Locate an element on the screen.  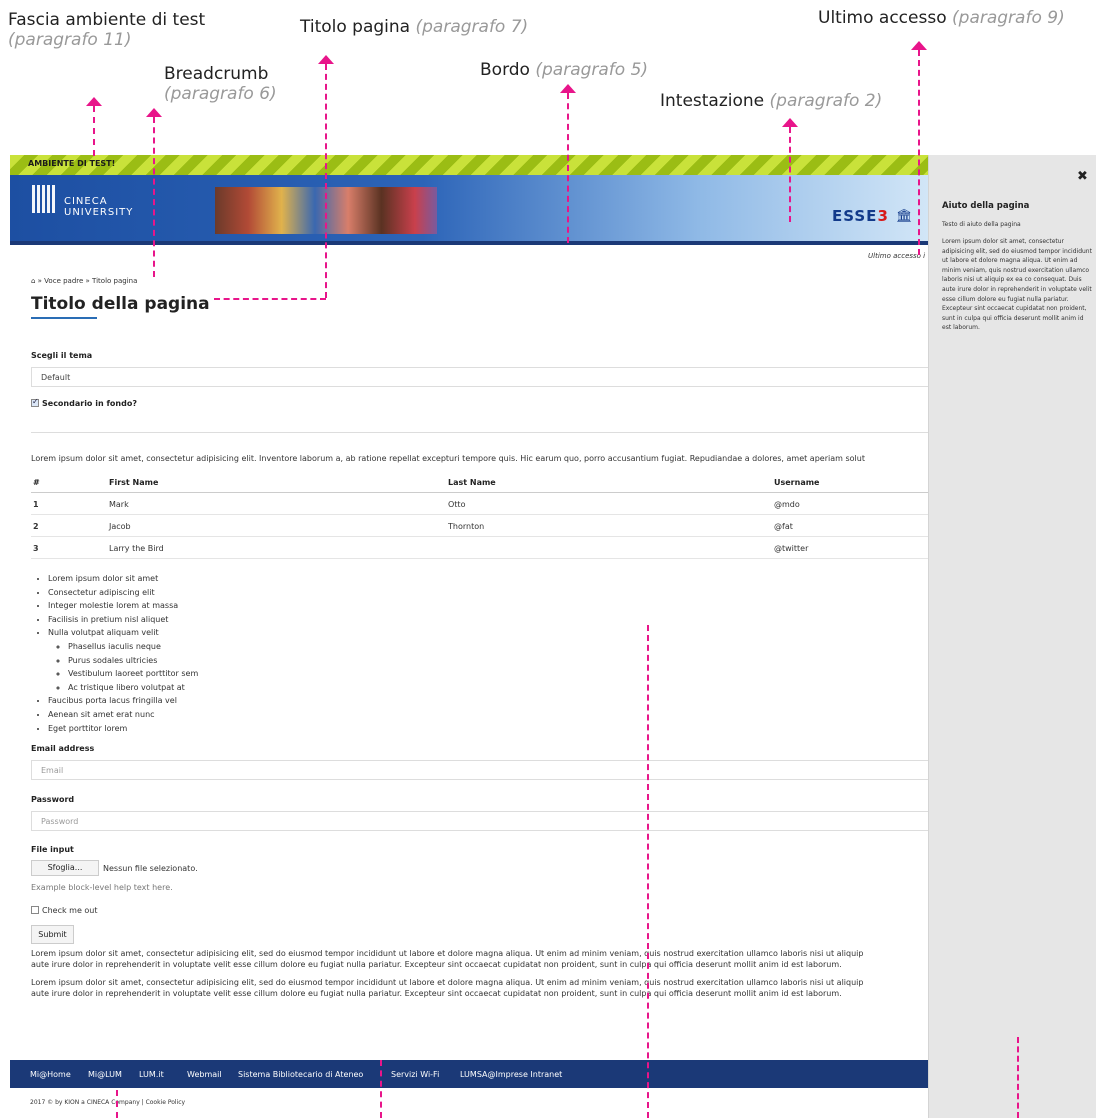
footer-link-lumit: LUM.it is located at coordinates (151, 1074).